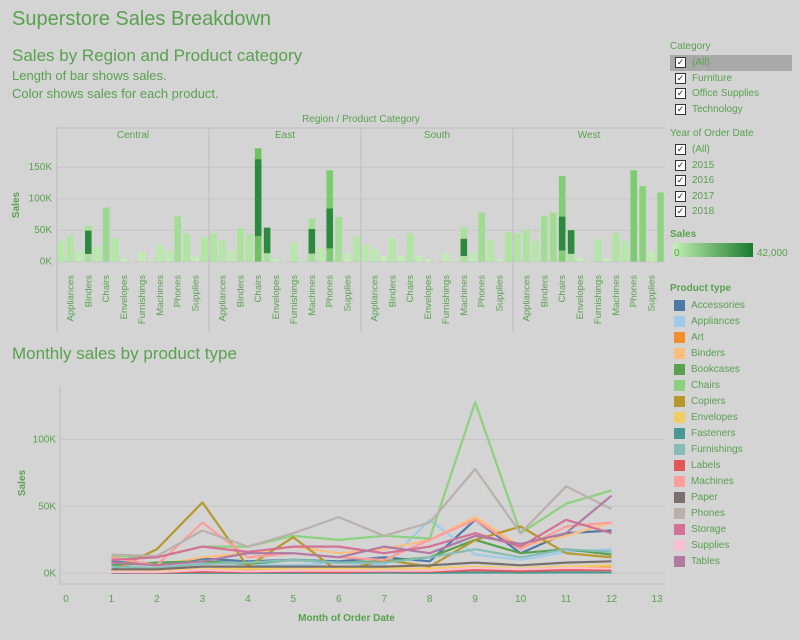 The height and width of the screenshot is (640, 800). What do you see at coordinates (707, 513) in the screenshot?
I see `legend-item: Phones` at bounding box center [707, 513].